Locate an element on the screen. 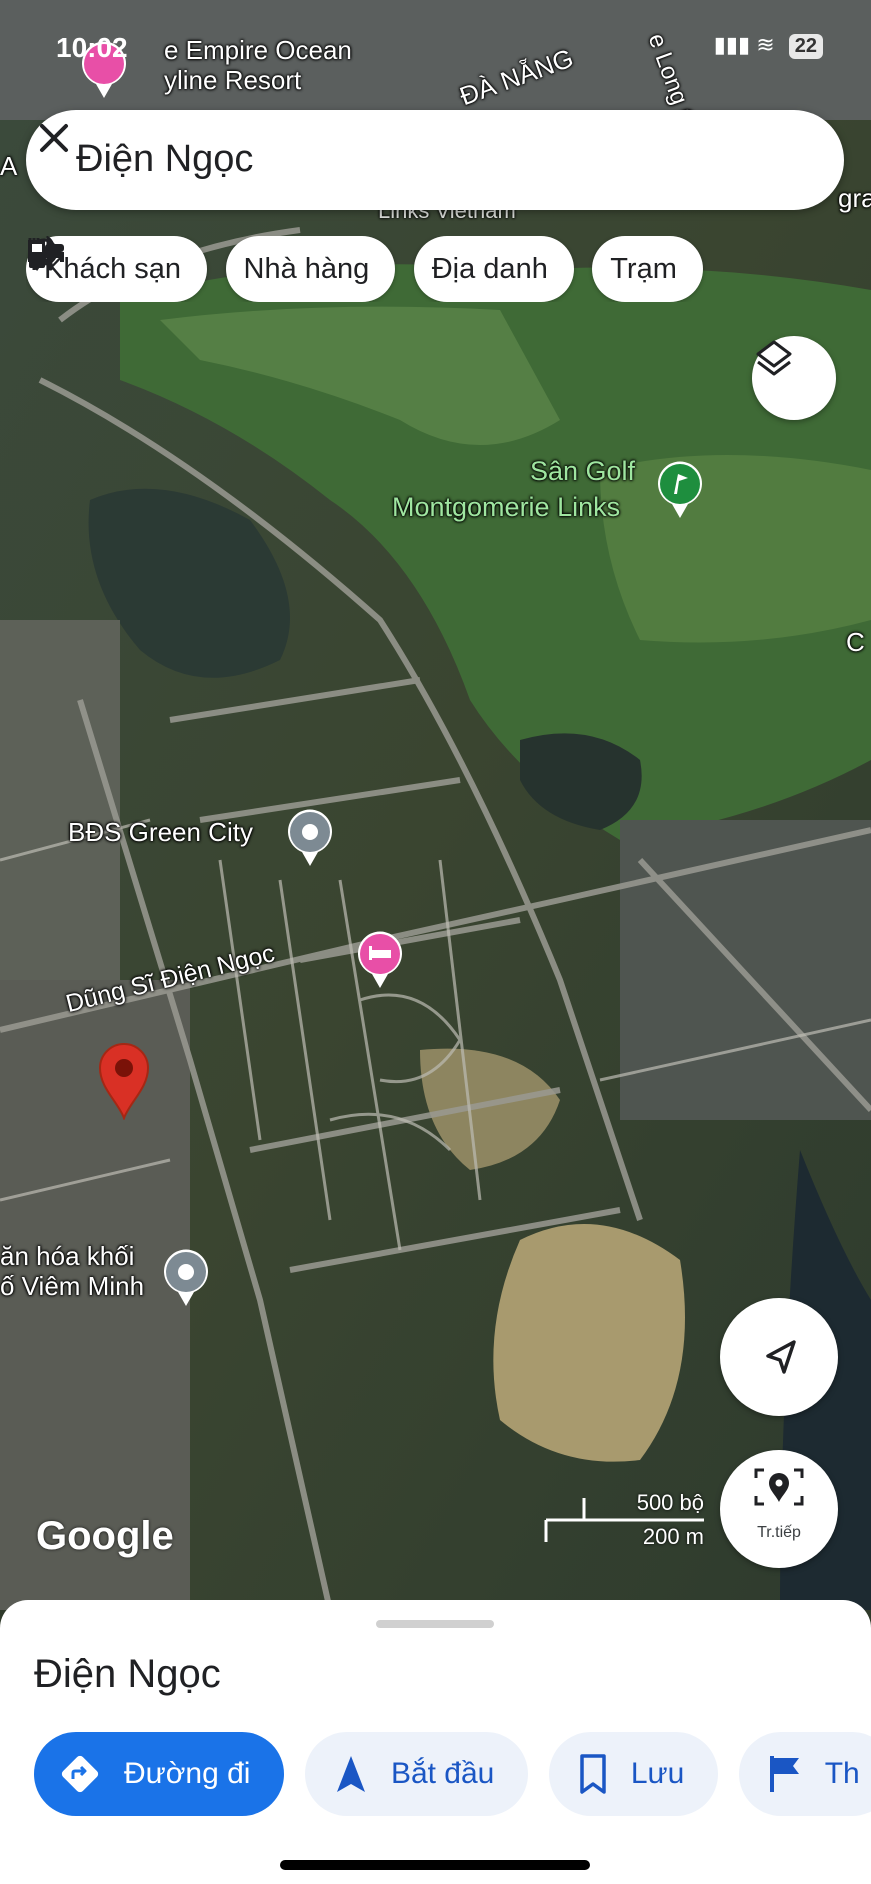 The height and width of the screenshot is (1884, 871). save-button: Lưu is located at coordinates (633, 1774).